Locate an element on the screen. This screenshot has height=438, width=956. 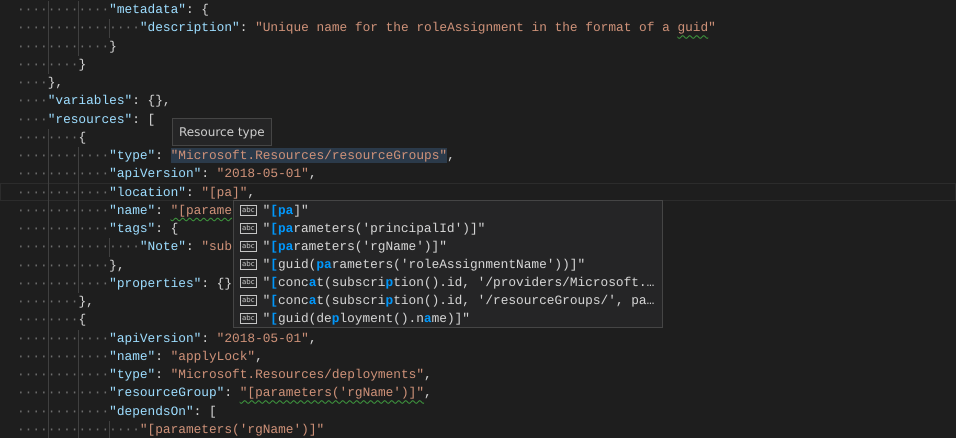
code-line: ········} is located at coordinates (52, 63).